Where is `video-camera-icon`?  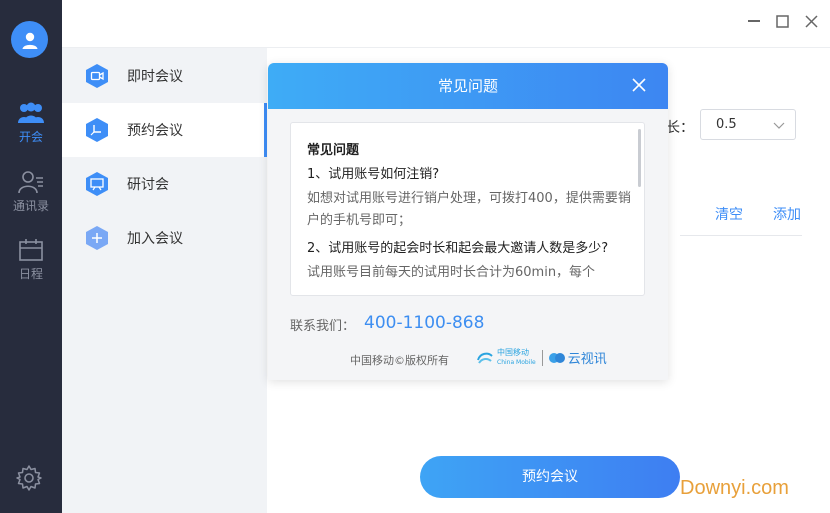 video-camera-icon is located at coordinates (97, 76).